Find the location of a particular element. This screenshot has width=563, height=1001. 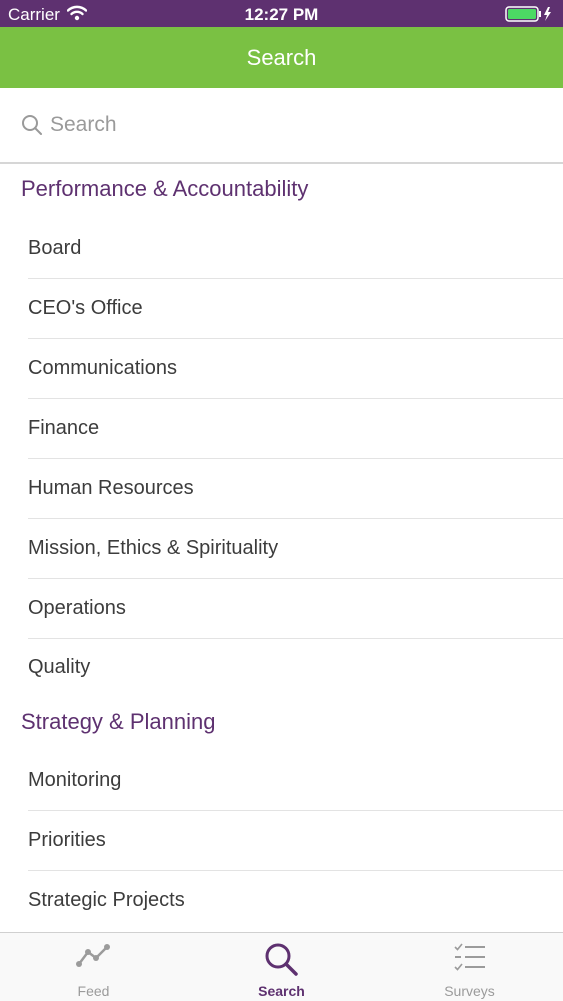

page-title: Search is located at coordinates (281, 57).